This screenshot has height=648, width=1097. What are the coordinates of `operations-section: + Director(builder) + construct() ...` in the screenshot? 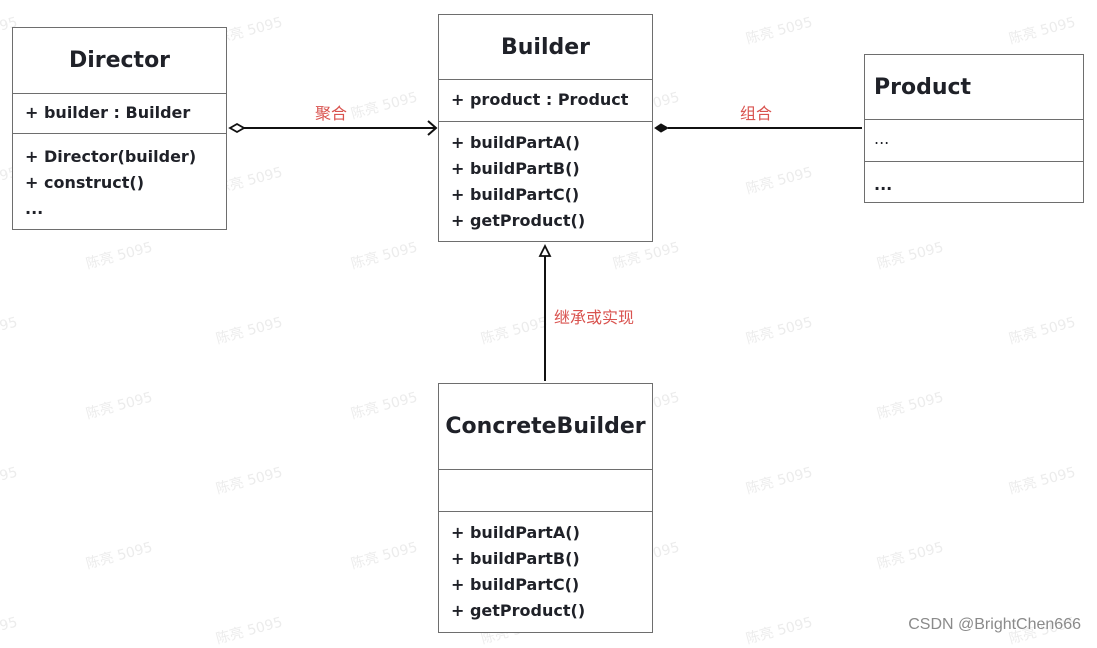 It's located at (119, 181).